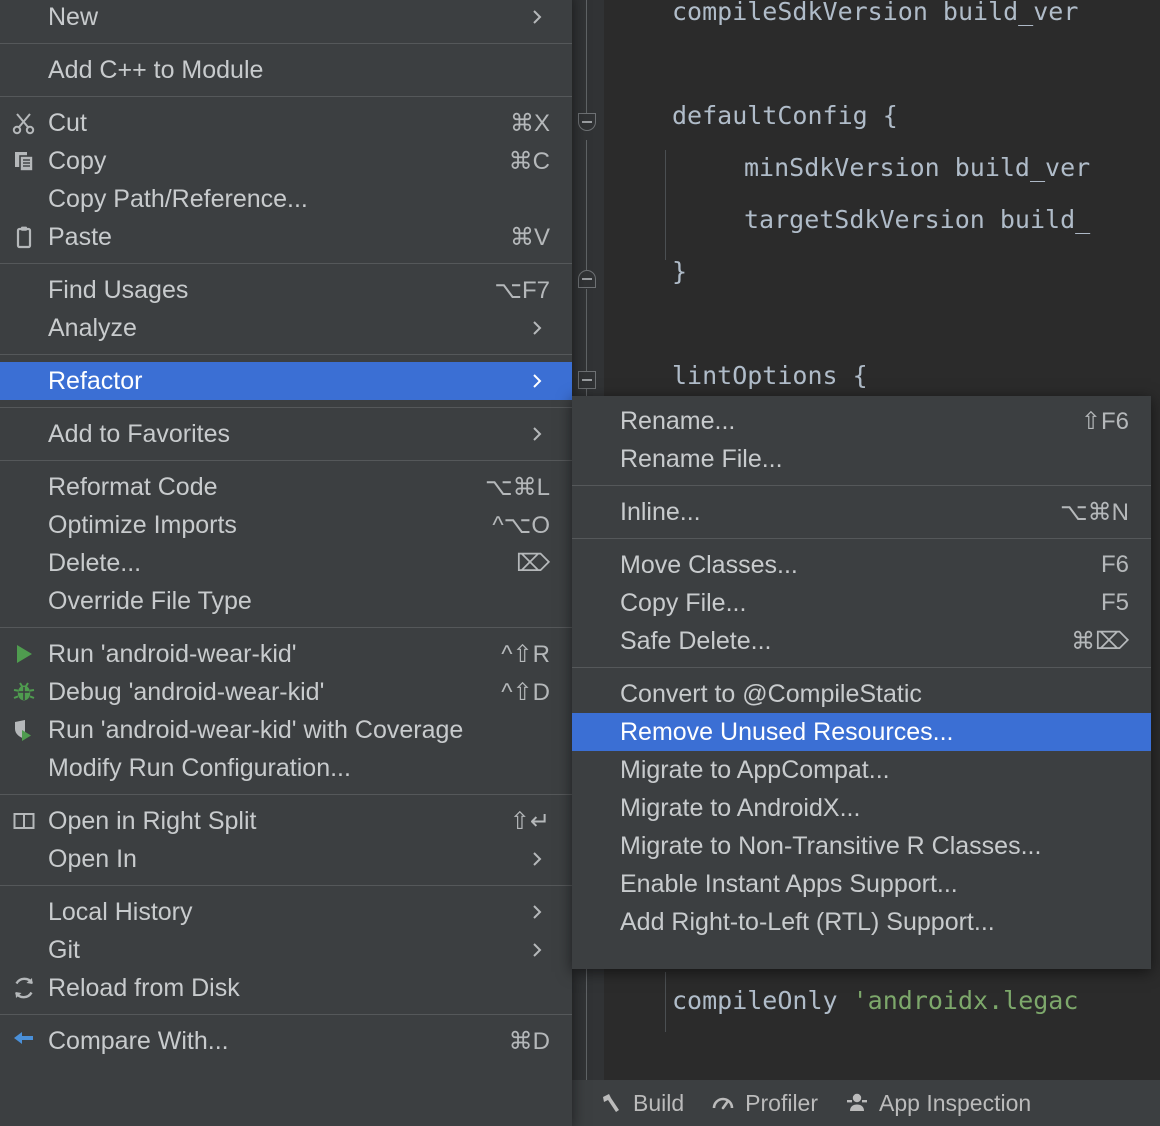 The height and width of the screenshot is (1126, 1160). What do you see at coordinates (1094, 512) in the screenshot?
I see `menu-item-shortcut: ⌥⌘N` at bounding box center [1094, 512].